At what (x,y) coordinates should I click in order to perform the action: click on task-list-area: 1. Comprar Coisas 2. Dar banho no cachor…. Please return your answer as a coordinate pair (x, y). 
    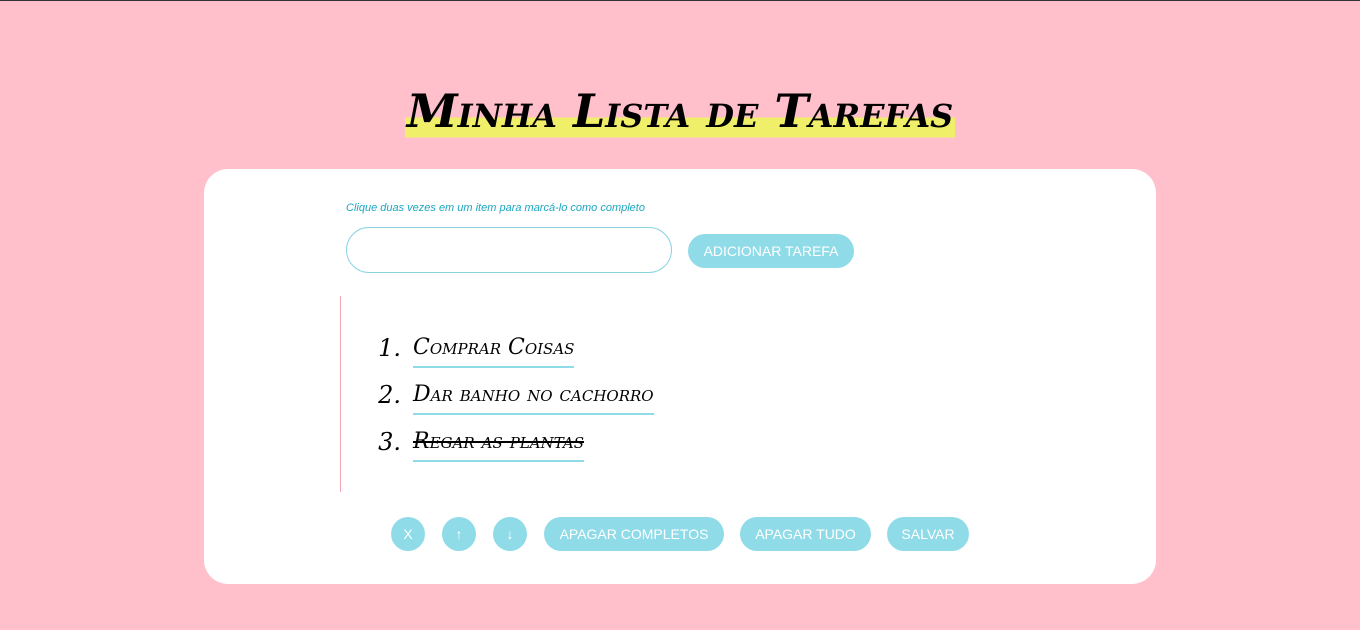
    Looking at the image, I should click on (590, 394).